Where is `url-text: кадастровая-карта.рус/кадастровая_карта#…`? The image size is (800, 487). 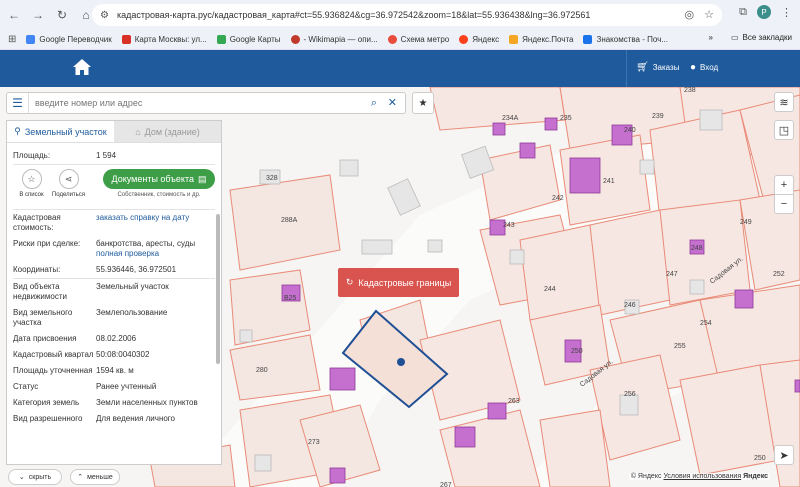 url-text: кадастровая-карта.рус/кадастровая_карта#… is located at coordinates (353, 15).